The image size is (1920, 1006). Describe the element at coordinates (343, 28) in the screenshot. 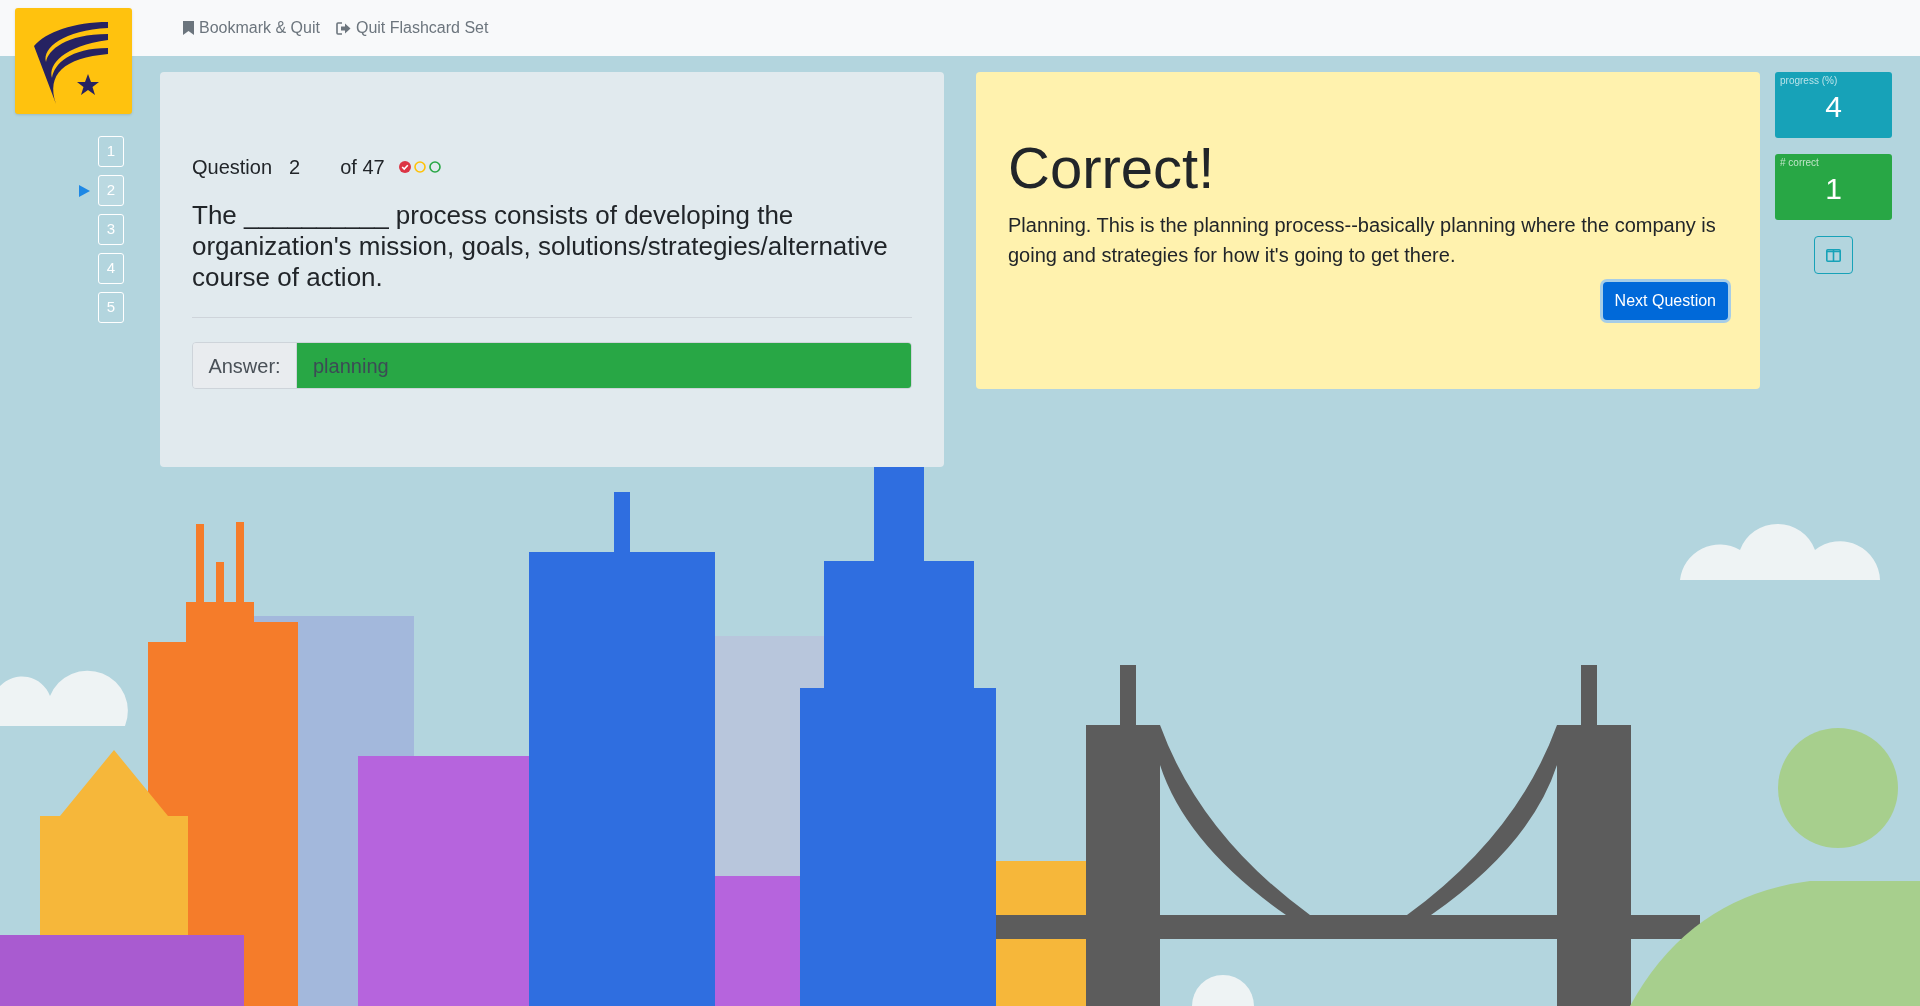

I see `exit-icon` at that location.